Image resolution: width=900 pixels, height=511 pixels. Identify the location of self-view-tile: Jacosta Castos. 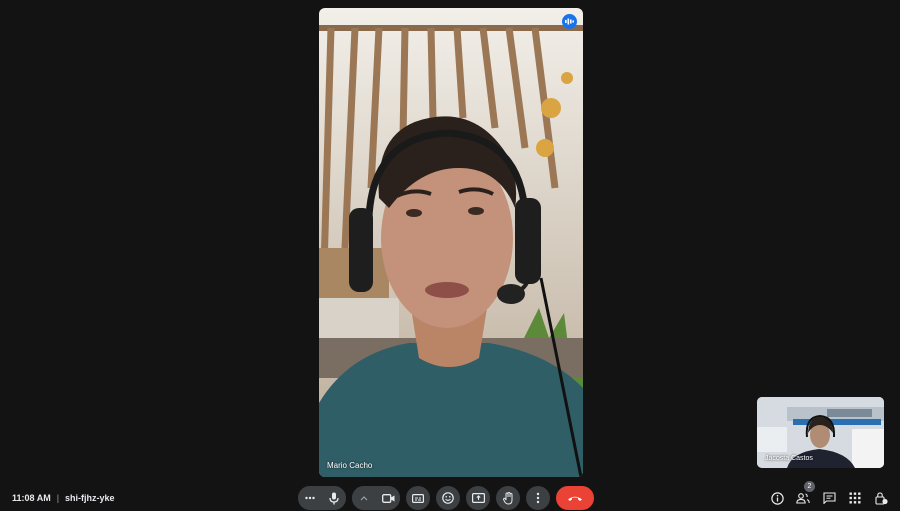
(820, 432).